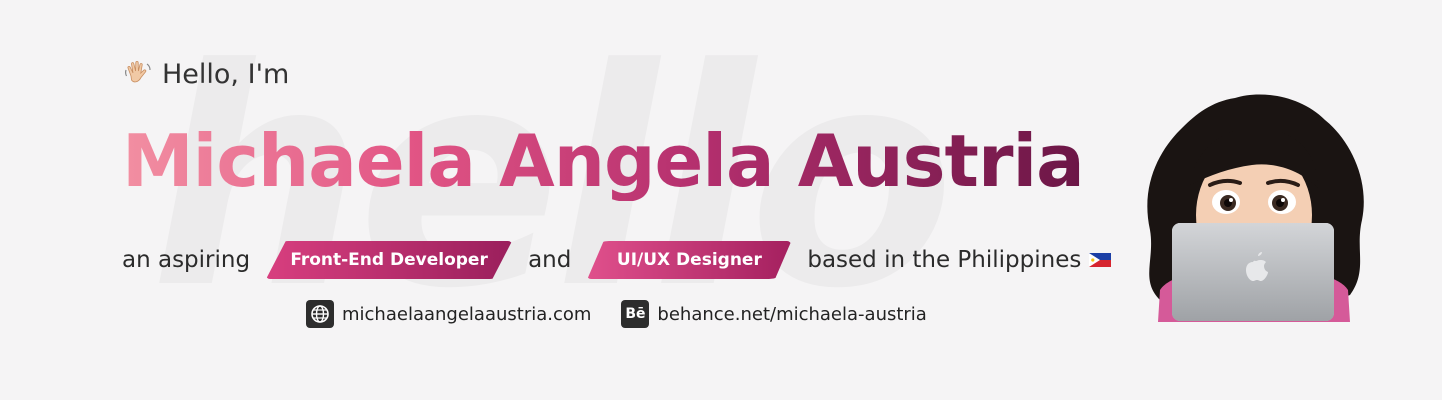 This screenshot has width=1442, height=400. Describe the element at coordinates (389, 260) in the screenshot. I see `role-badge-frontend: Front-End Developer` at that location.